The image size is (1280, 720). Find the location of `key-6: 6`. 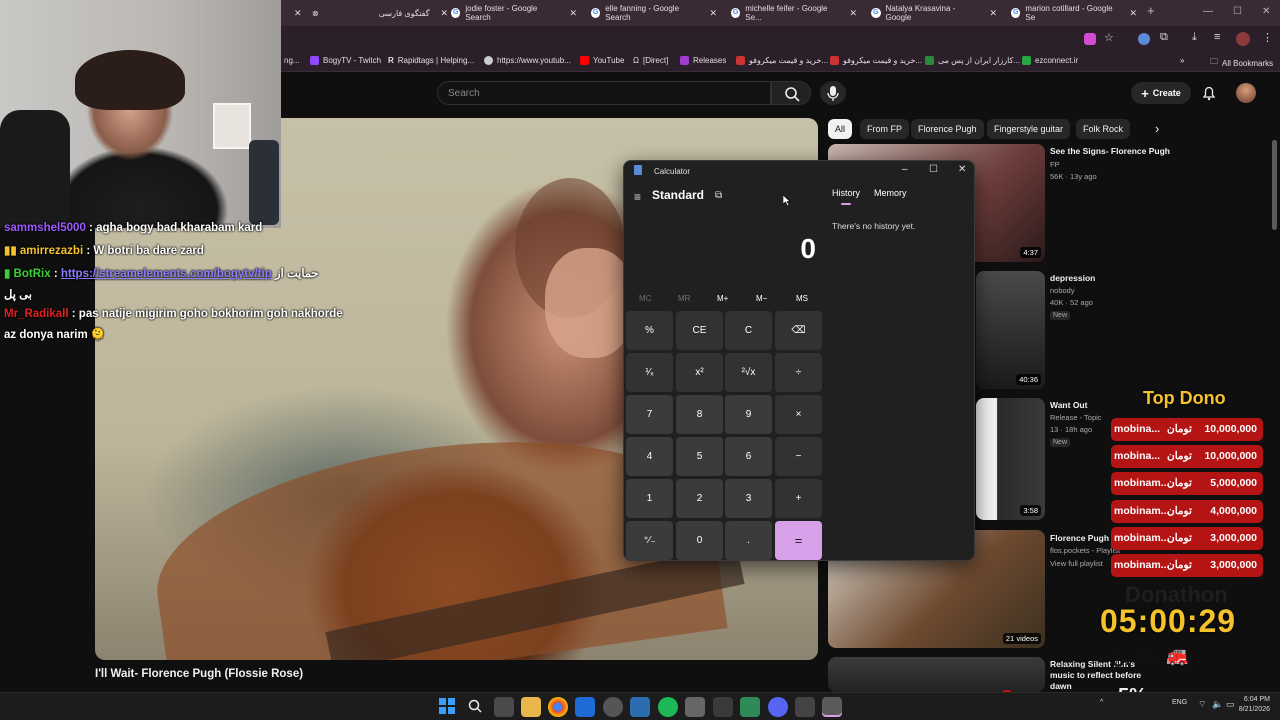

key-6: 6 is located at coordinates (748, 456).